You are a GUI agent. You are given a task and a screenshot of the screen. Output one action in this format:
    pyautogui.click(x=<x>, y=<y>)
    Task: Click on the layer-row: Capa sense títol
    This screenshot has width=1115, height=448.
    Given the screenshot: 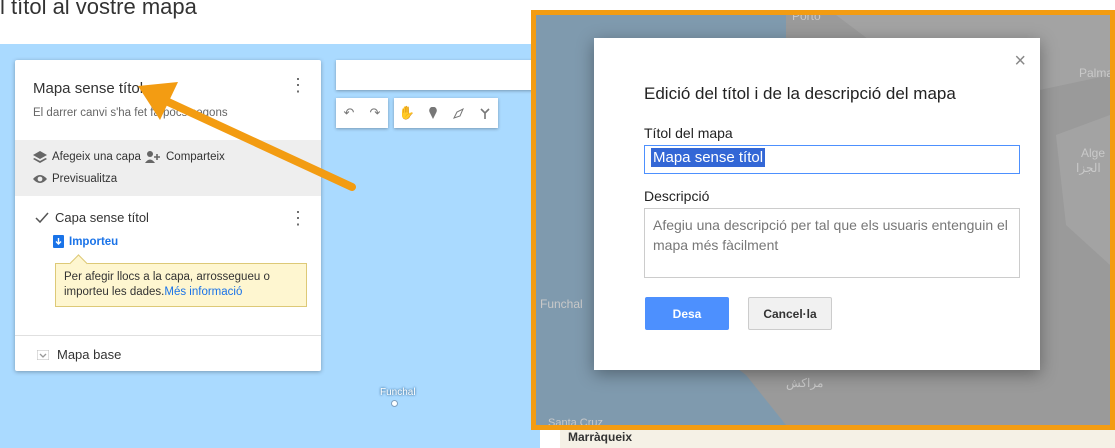 What is the action you would take?
    pyautogui.click(x=92, y=217)
    